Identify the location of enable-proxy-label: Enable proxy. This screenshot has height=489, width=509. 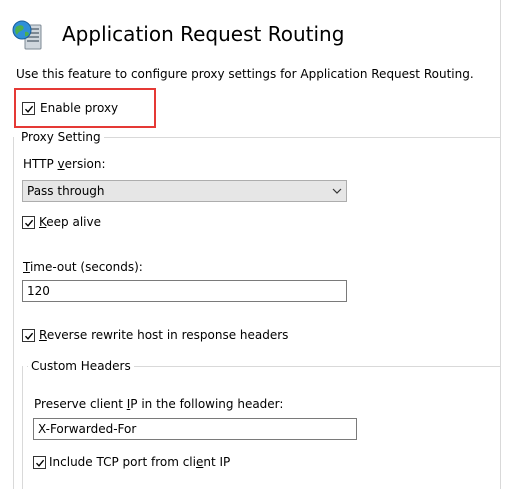
(79, 108).